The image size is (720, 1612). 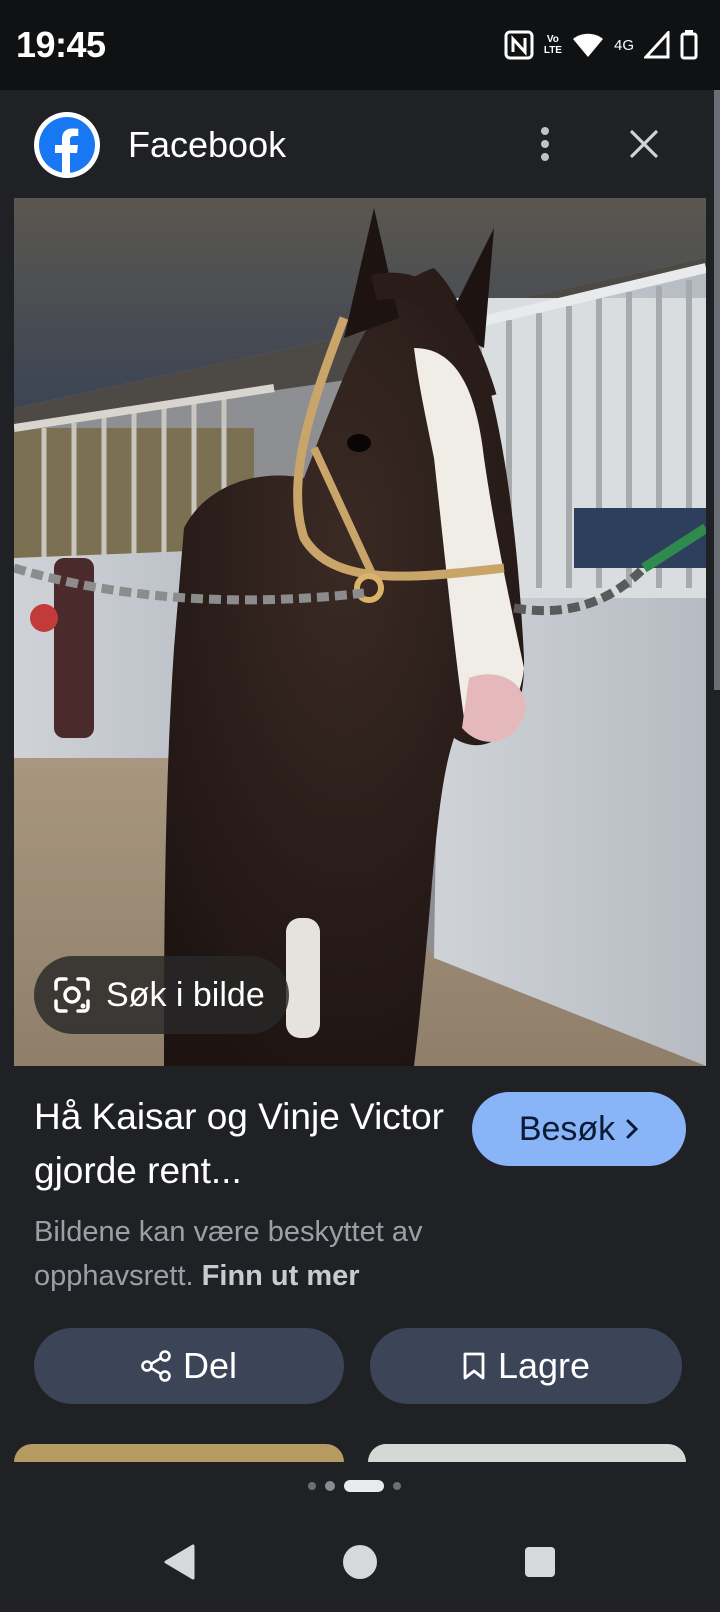 What do you see at coordinates (67, 145) in the screenshot?
I see `facebook-logo-icon` at bounding box center [67, 145].